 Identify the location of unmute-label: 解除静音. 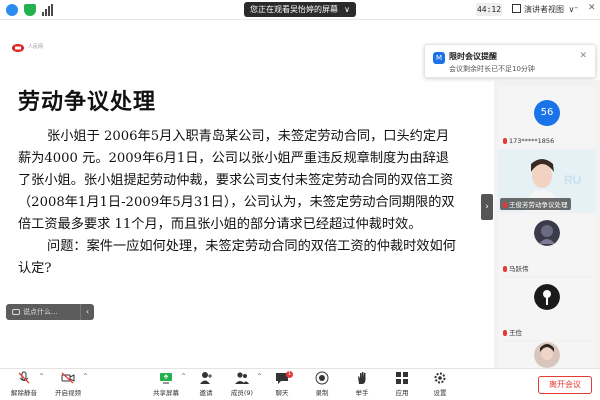
(24, 393).